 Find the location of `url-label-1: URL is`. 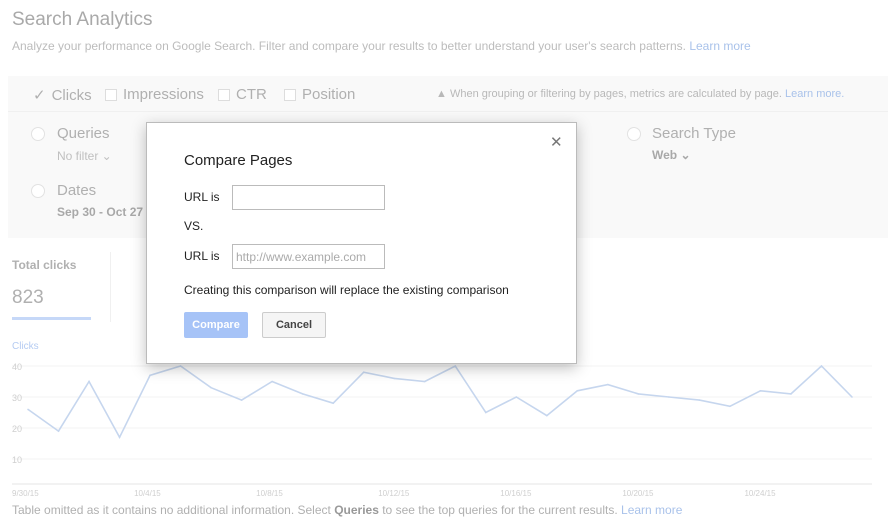

url-label-1: URL is is located at coordinates (202, 197).